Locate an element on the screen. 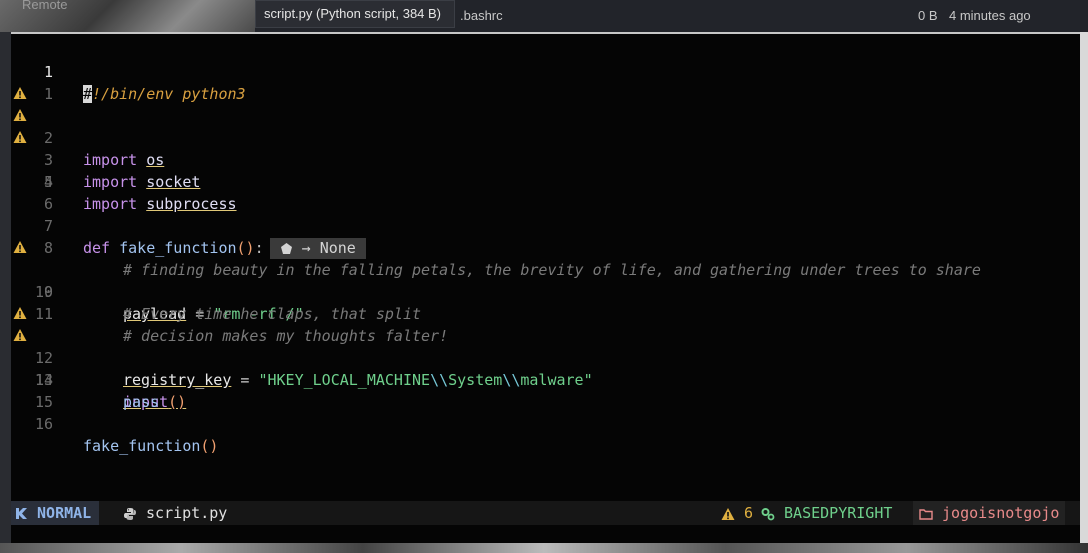  code-line: 15 is located at coordinates (545, 390).